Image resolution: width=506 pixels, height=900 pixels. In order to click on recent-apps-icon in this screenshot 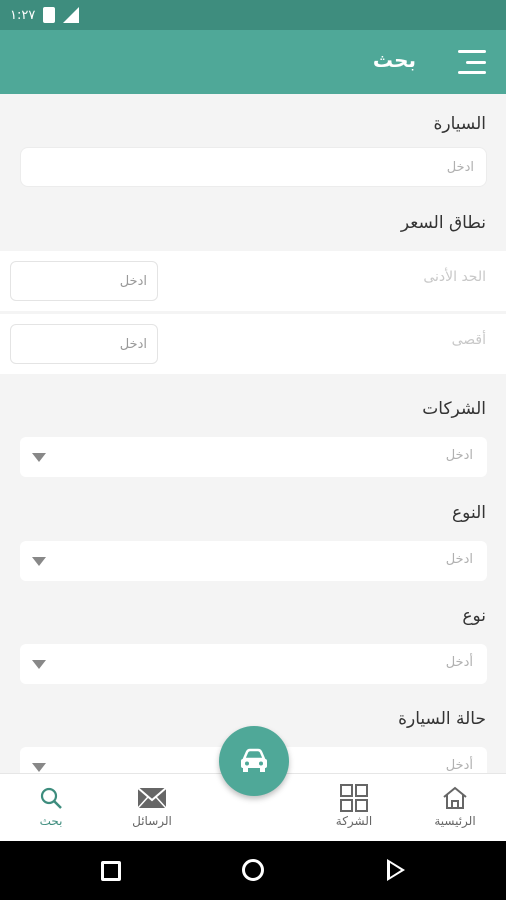, I will do `click(111, 871)`.